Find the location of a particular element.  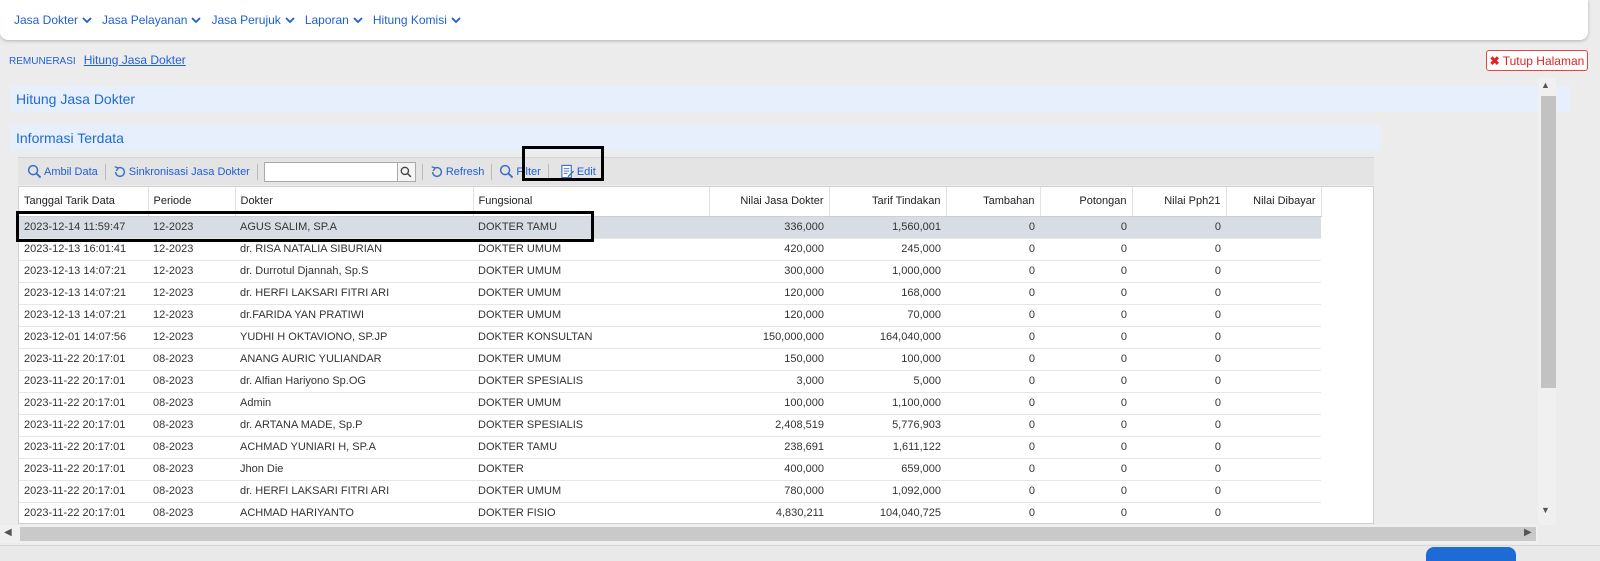

column-header: Nilai Dibayar is located at coordinates (1274, 202).